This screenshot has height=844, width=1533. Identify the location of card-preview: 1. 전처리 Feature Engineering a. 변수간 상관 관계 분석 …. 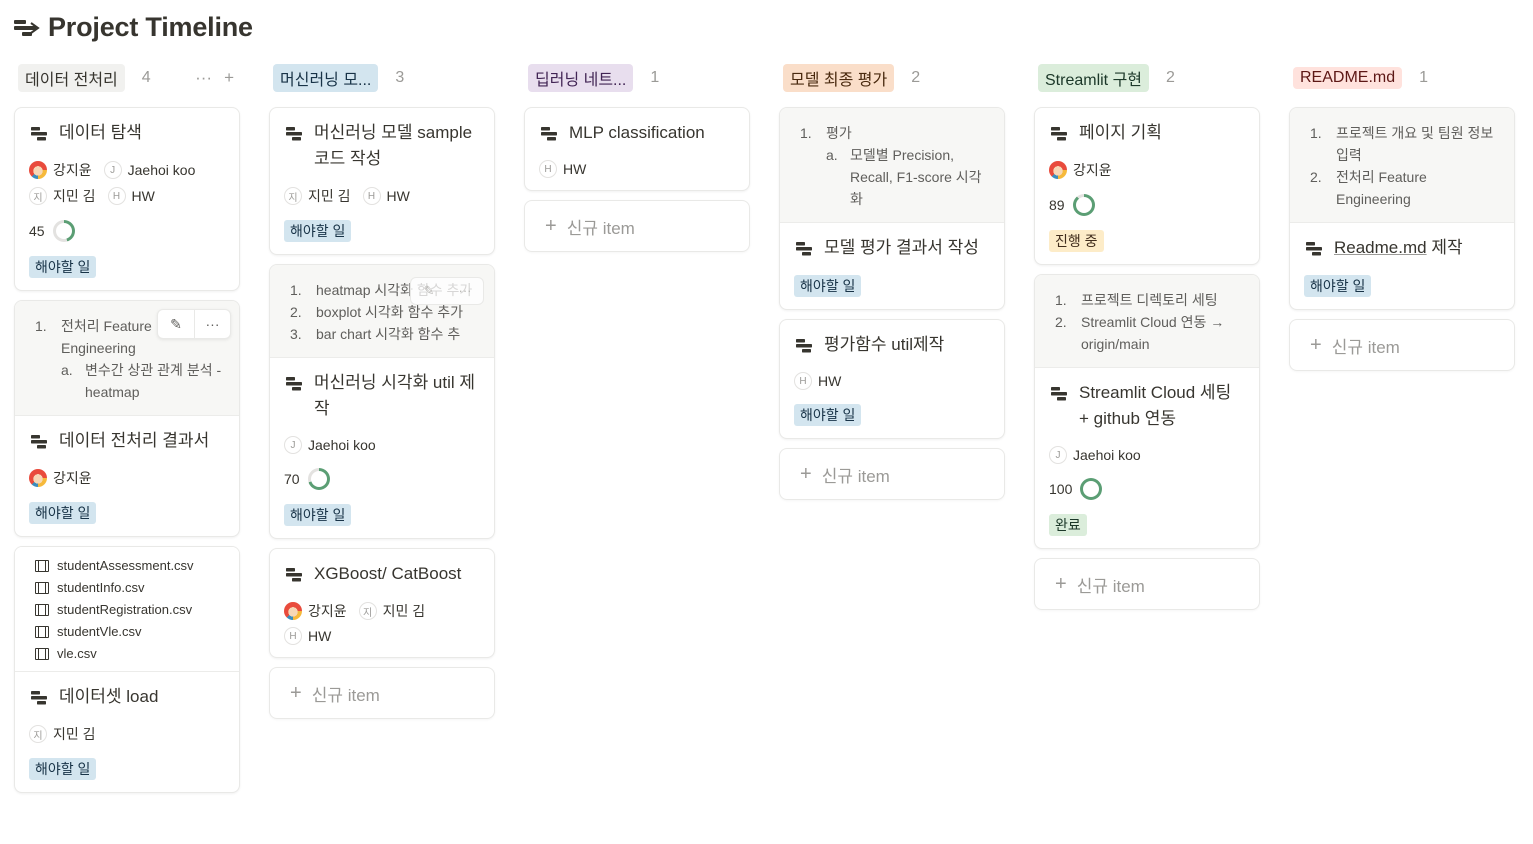
(127, 358).